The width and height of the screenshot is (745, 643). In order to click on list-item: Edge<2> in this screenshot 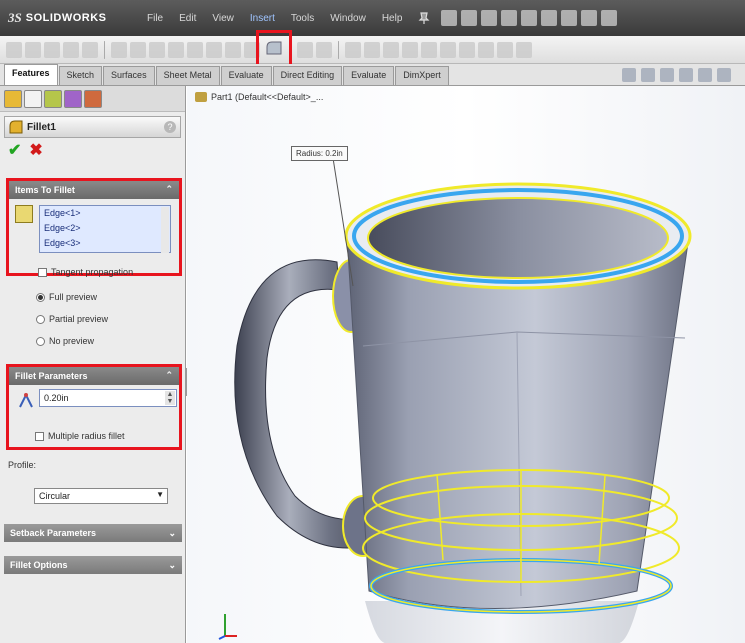, I will do `click(105, 228)`.